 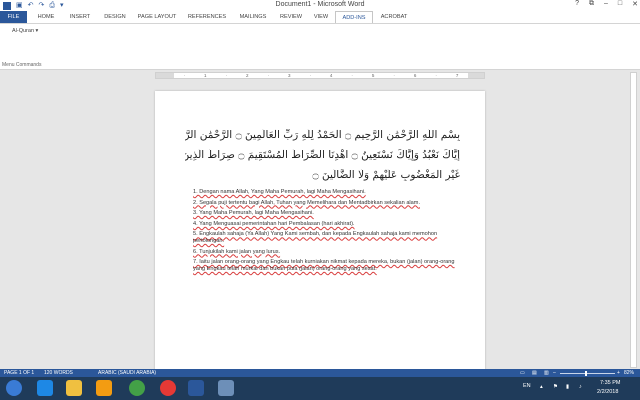 I want to click on ie-icon, so click(x=45, y=388).